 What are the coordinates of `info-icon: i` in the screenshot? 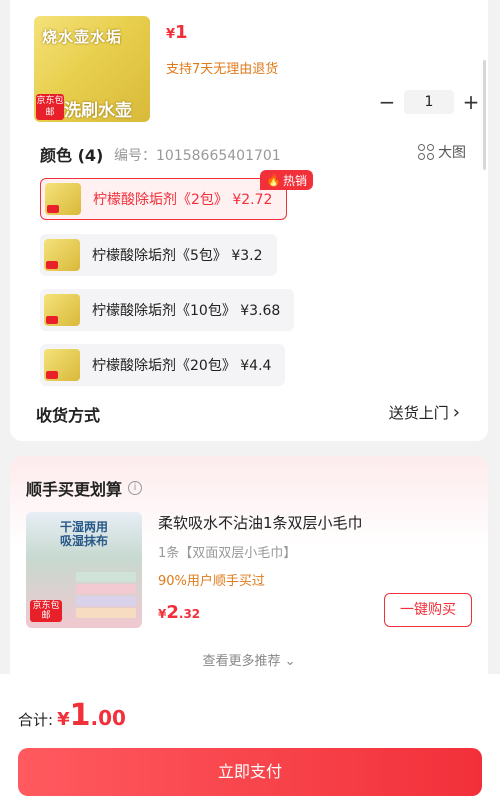 It's located at (135, 488).